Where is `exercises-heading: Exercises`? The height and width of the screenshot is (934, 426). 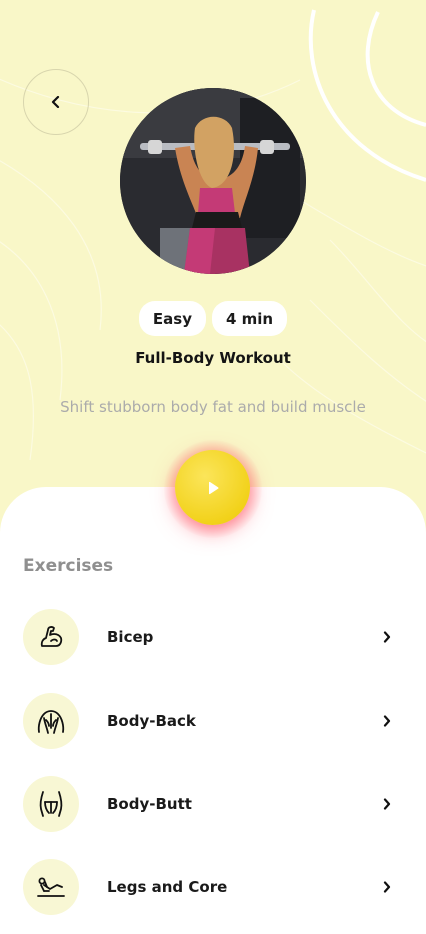 exercises-heading: Exercises is located at coordinates (68, 566).